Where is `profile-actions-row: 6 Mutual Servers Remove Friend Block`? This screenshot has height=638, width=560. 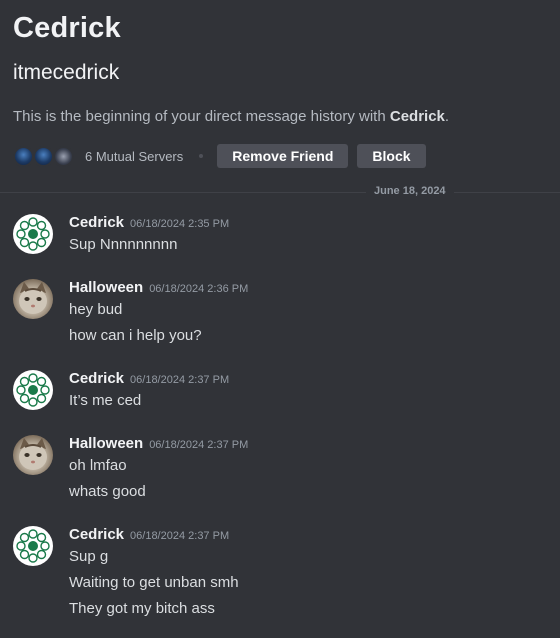
profile-actions-row: 6 Mutual Servers Remove Friend Block is located at coordinates (224, 156).